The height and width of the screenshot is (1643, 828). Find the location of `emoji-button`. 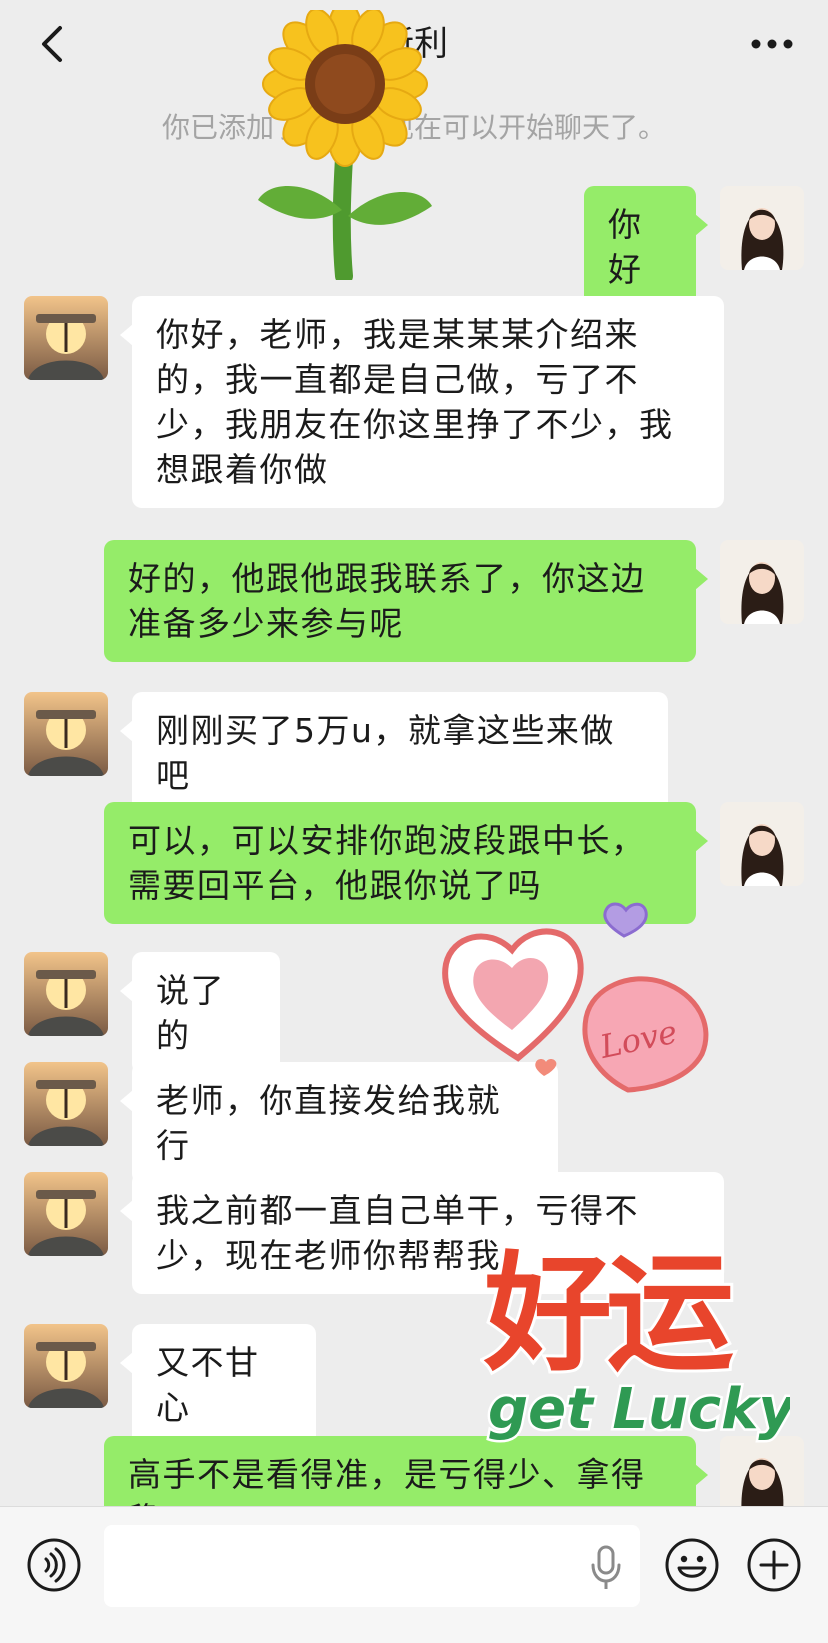

emoji-button is located at coordinates (692, 1565).